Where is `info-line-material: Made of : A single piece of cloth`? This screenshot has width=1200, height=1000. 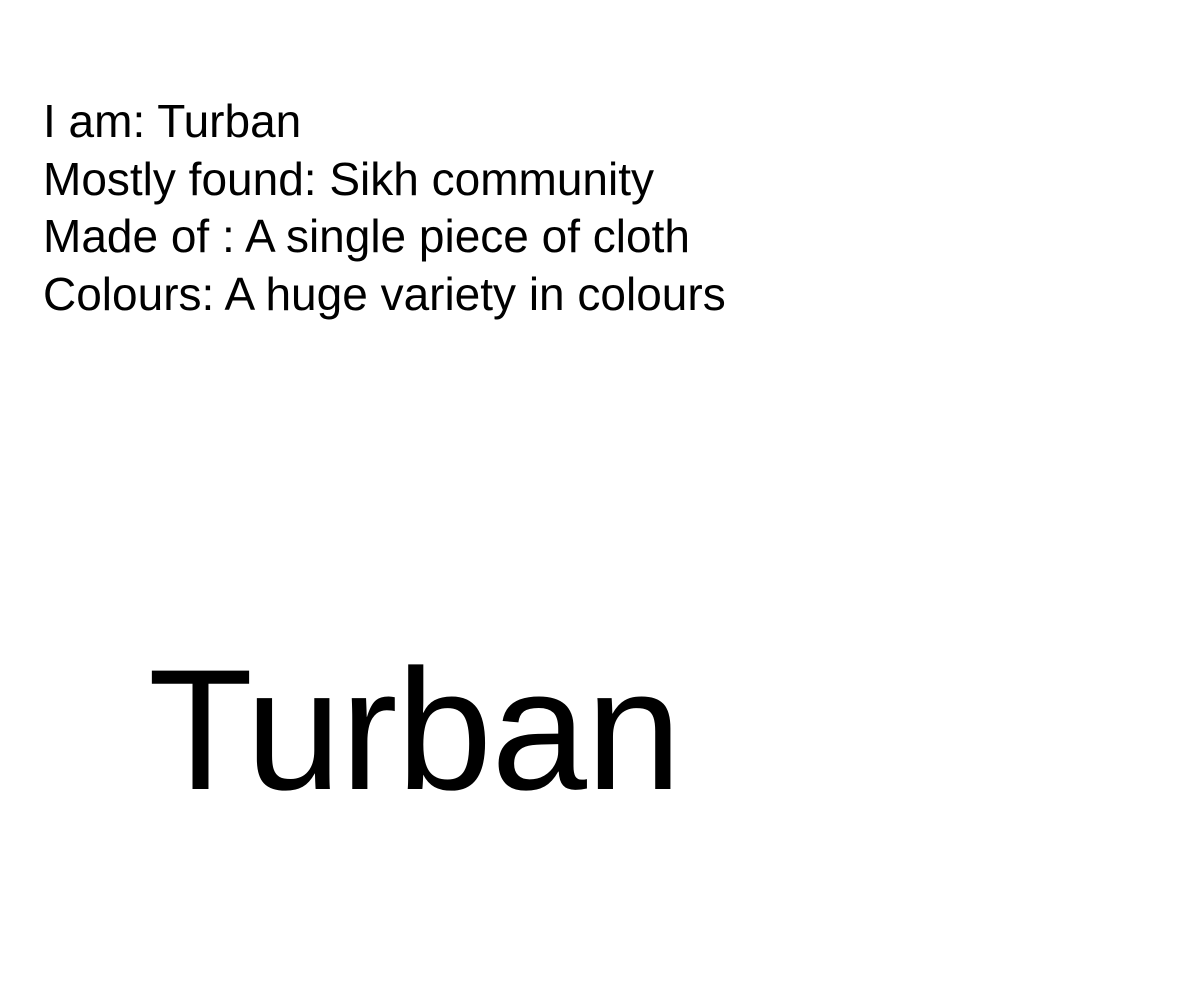
info-line-material: Made of : A single piece of cloth is located at coordinates (366, 236).